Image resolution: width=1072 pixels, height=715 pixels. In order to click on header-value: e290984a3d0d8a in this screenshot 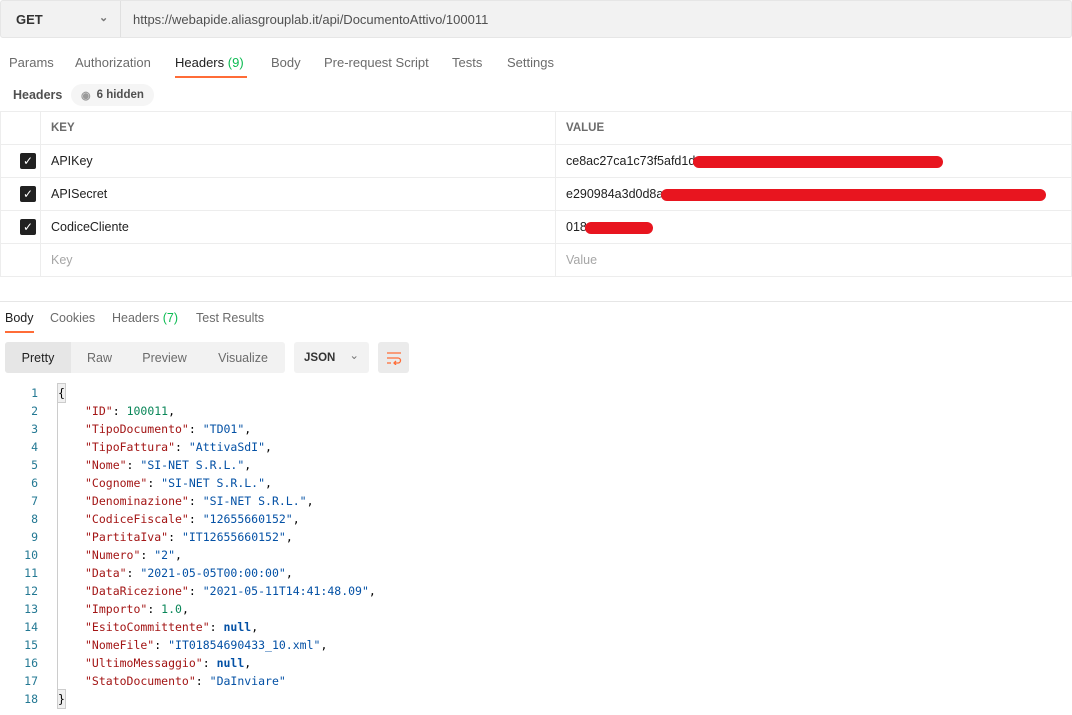, I will do `click(813, 194)`.